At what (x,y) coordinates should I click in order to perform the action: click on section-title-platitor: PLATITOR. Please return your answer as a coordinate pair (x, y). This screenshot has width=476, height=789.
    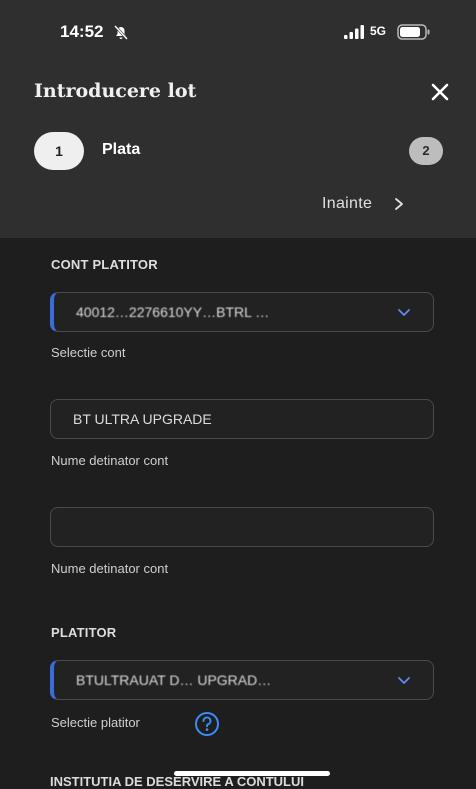
    Looking at the image, I should click on (84, 632).